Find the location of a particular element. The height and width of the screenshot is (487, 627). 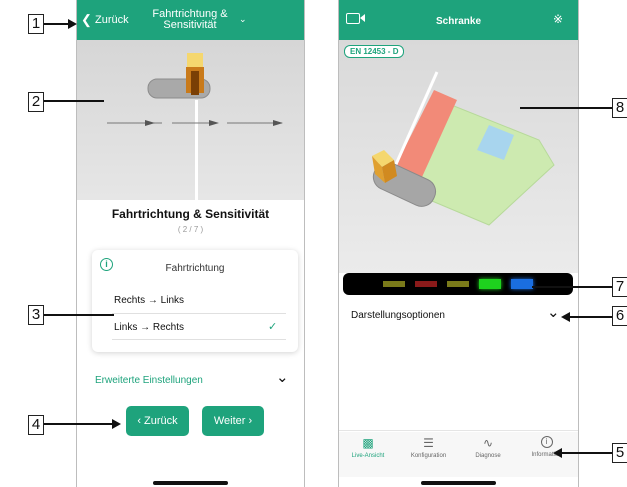

callout-5: 5 is located at coordinates (619, 453).